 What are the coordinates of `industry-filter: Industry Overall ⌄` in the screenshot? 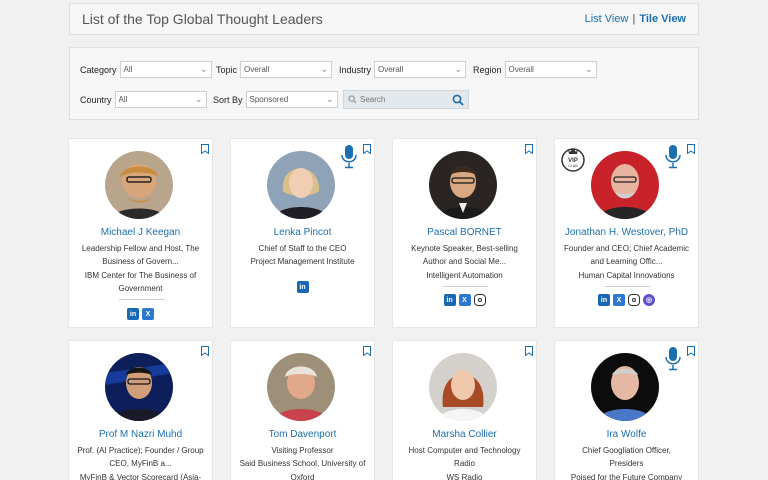 It's located at (403, 69).